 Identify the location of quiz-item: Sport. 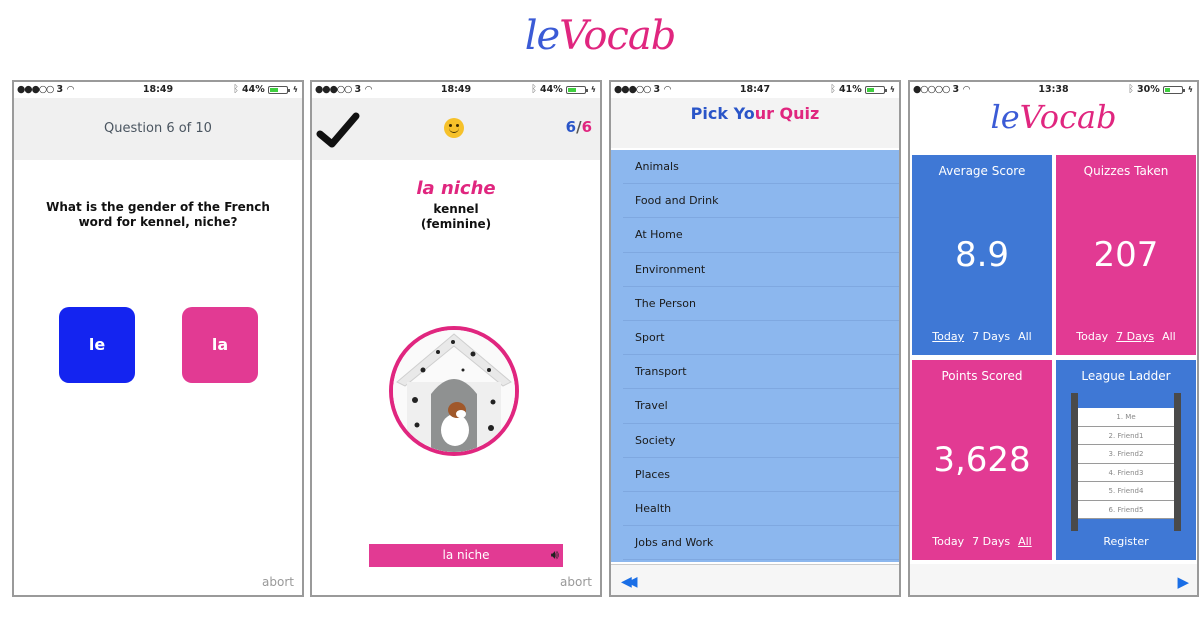
(761, 338).